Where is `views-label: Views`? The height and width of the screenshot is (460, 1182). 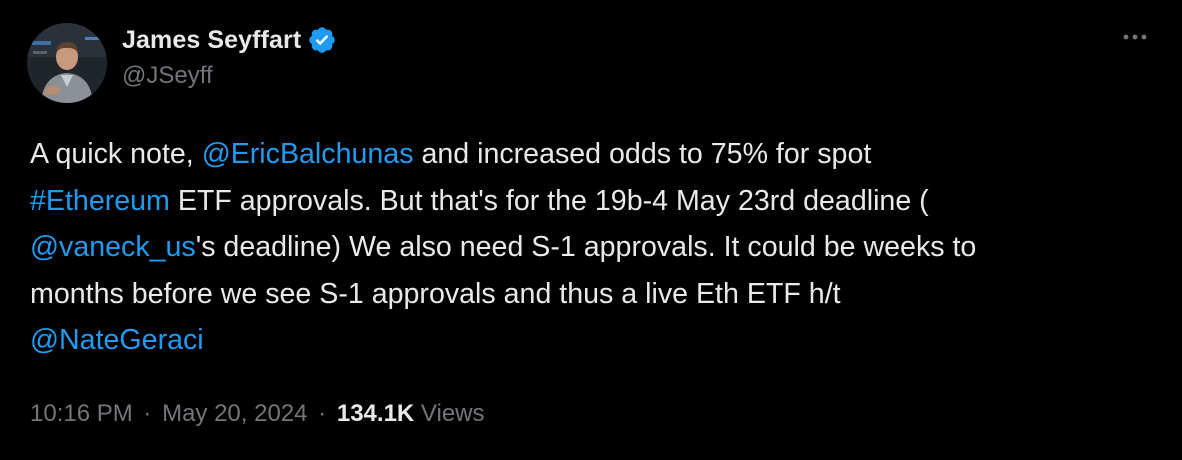
views-label: Views is located at coordinates (452, 413).